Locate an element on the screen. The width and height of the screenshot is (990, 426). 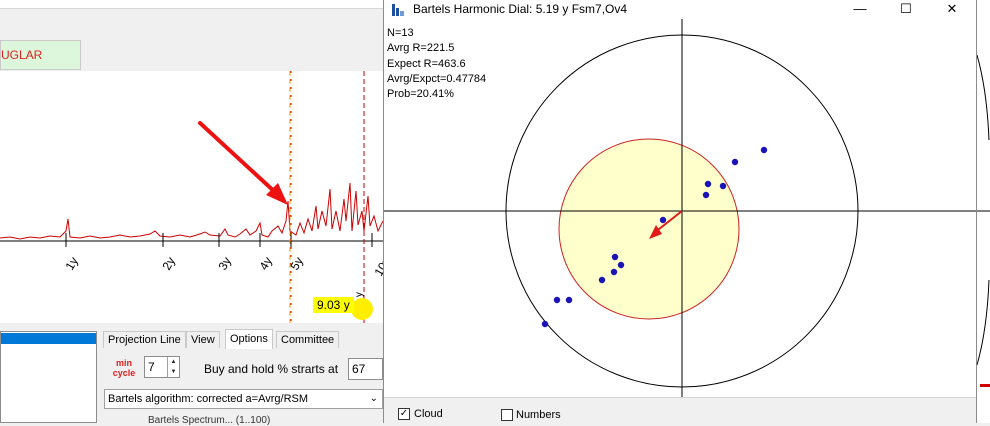
min-cycle-label: min cycle is located at coordinates (124, 368).